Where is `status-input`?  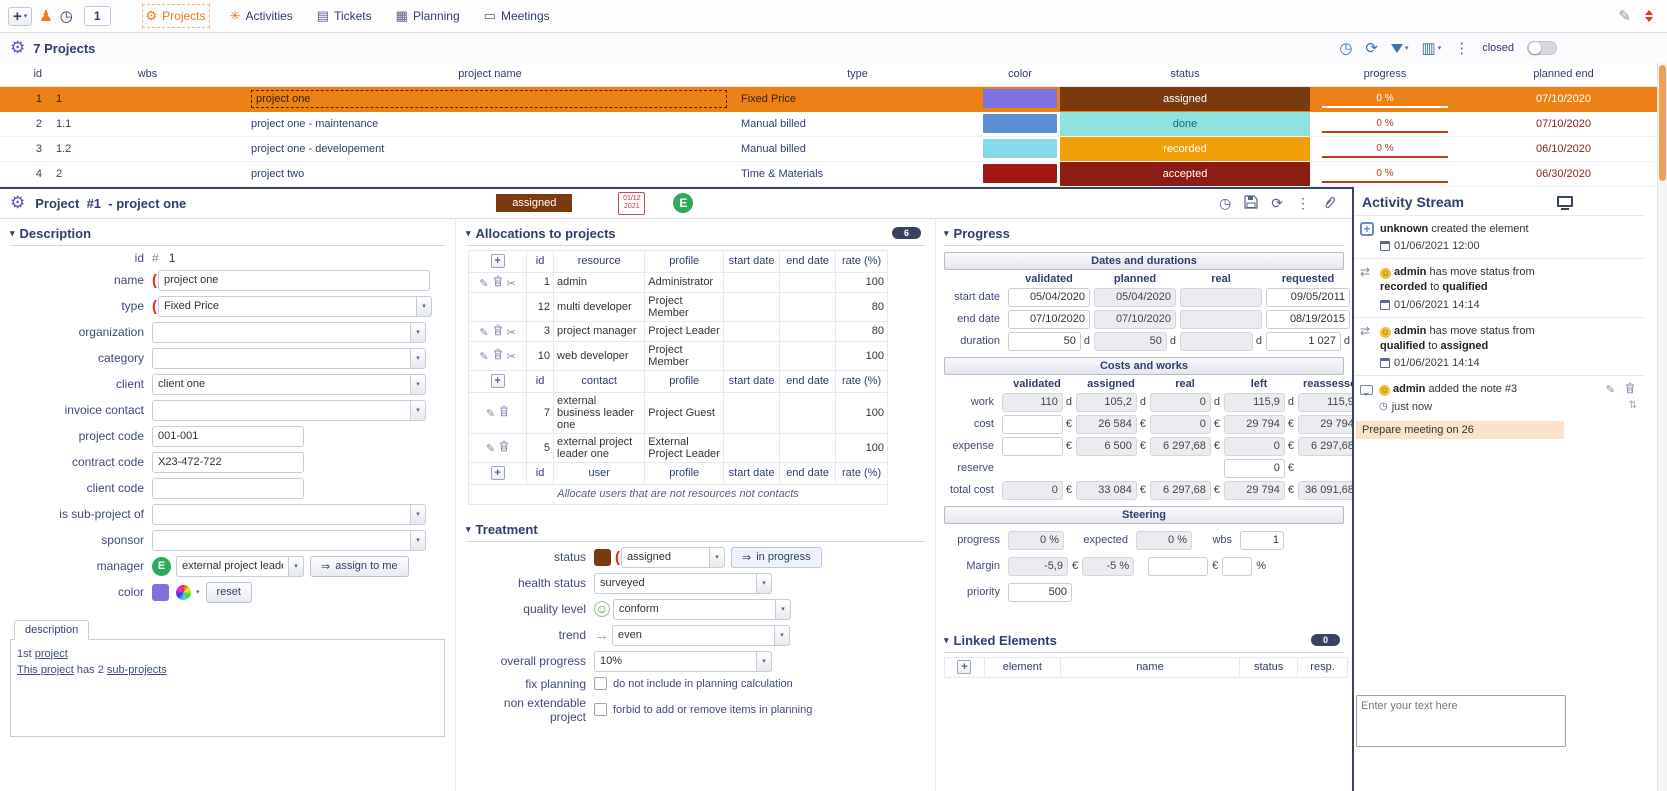 status-input is located at coordinates (665, 557).